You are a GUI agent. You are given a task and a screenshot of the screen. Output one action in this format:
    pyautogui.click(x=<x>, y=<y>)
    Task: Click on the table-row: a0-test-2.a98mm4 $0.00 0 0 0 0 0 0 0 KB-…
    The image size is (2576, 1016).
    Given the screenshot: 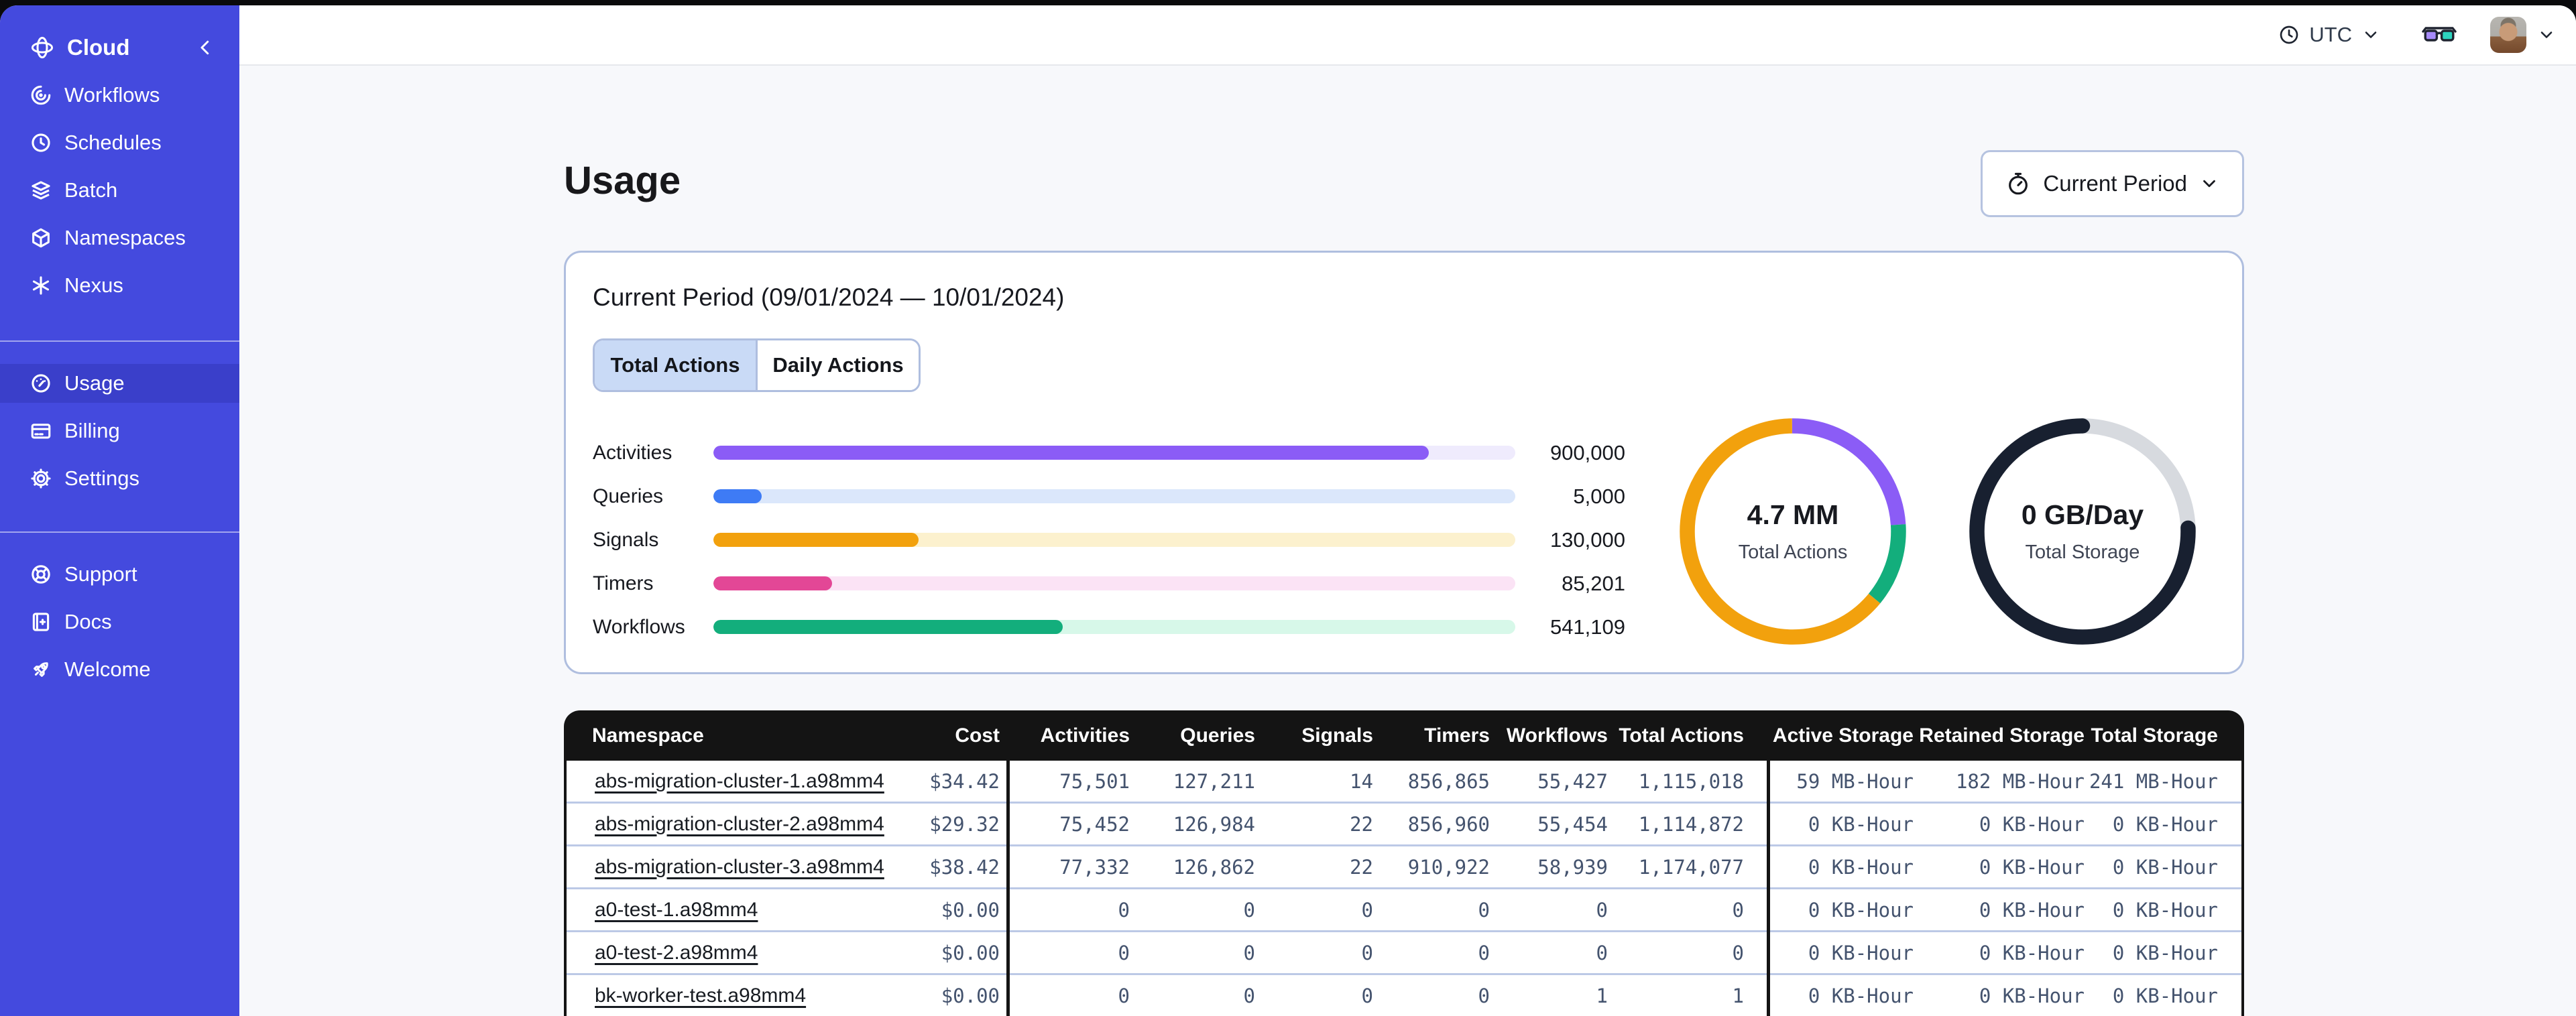 What is the action you would take?
    pyautogui.click(x=1404, y=953)
    